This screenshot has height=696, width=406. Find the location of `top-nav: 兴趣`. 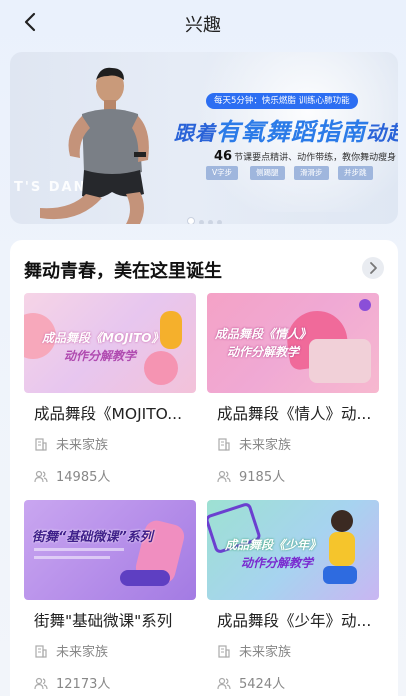

top-nav: 兴趣 is located at coordinates (203, 23).